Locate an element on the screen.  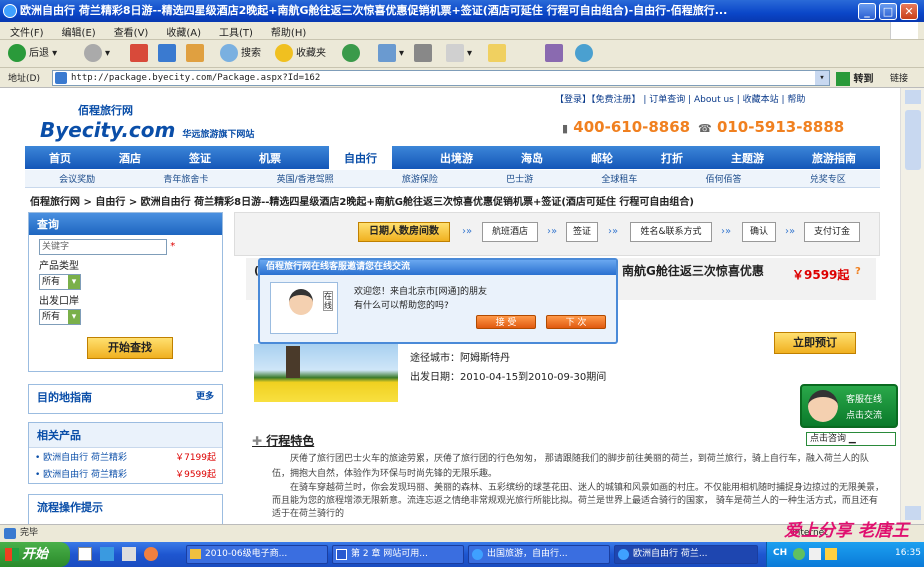
word-icon is located at coordinates (341, 554).